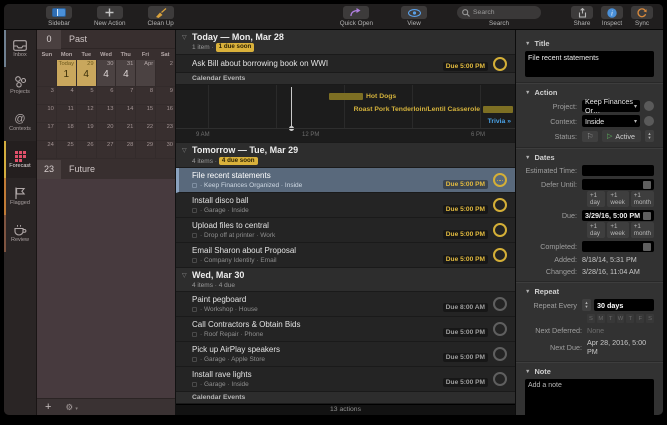  I want to click on sync-button, so click(642, 12).